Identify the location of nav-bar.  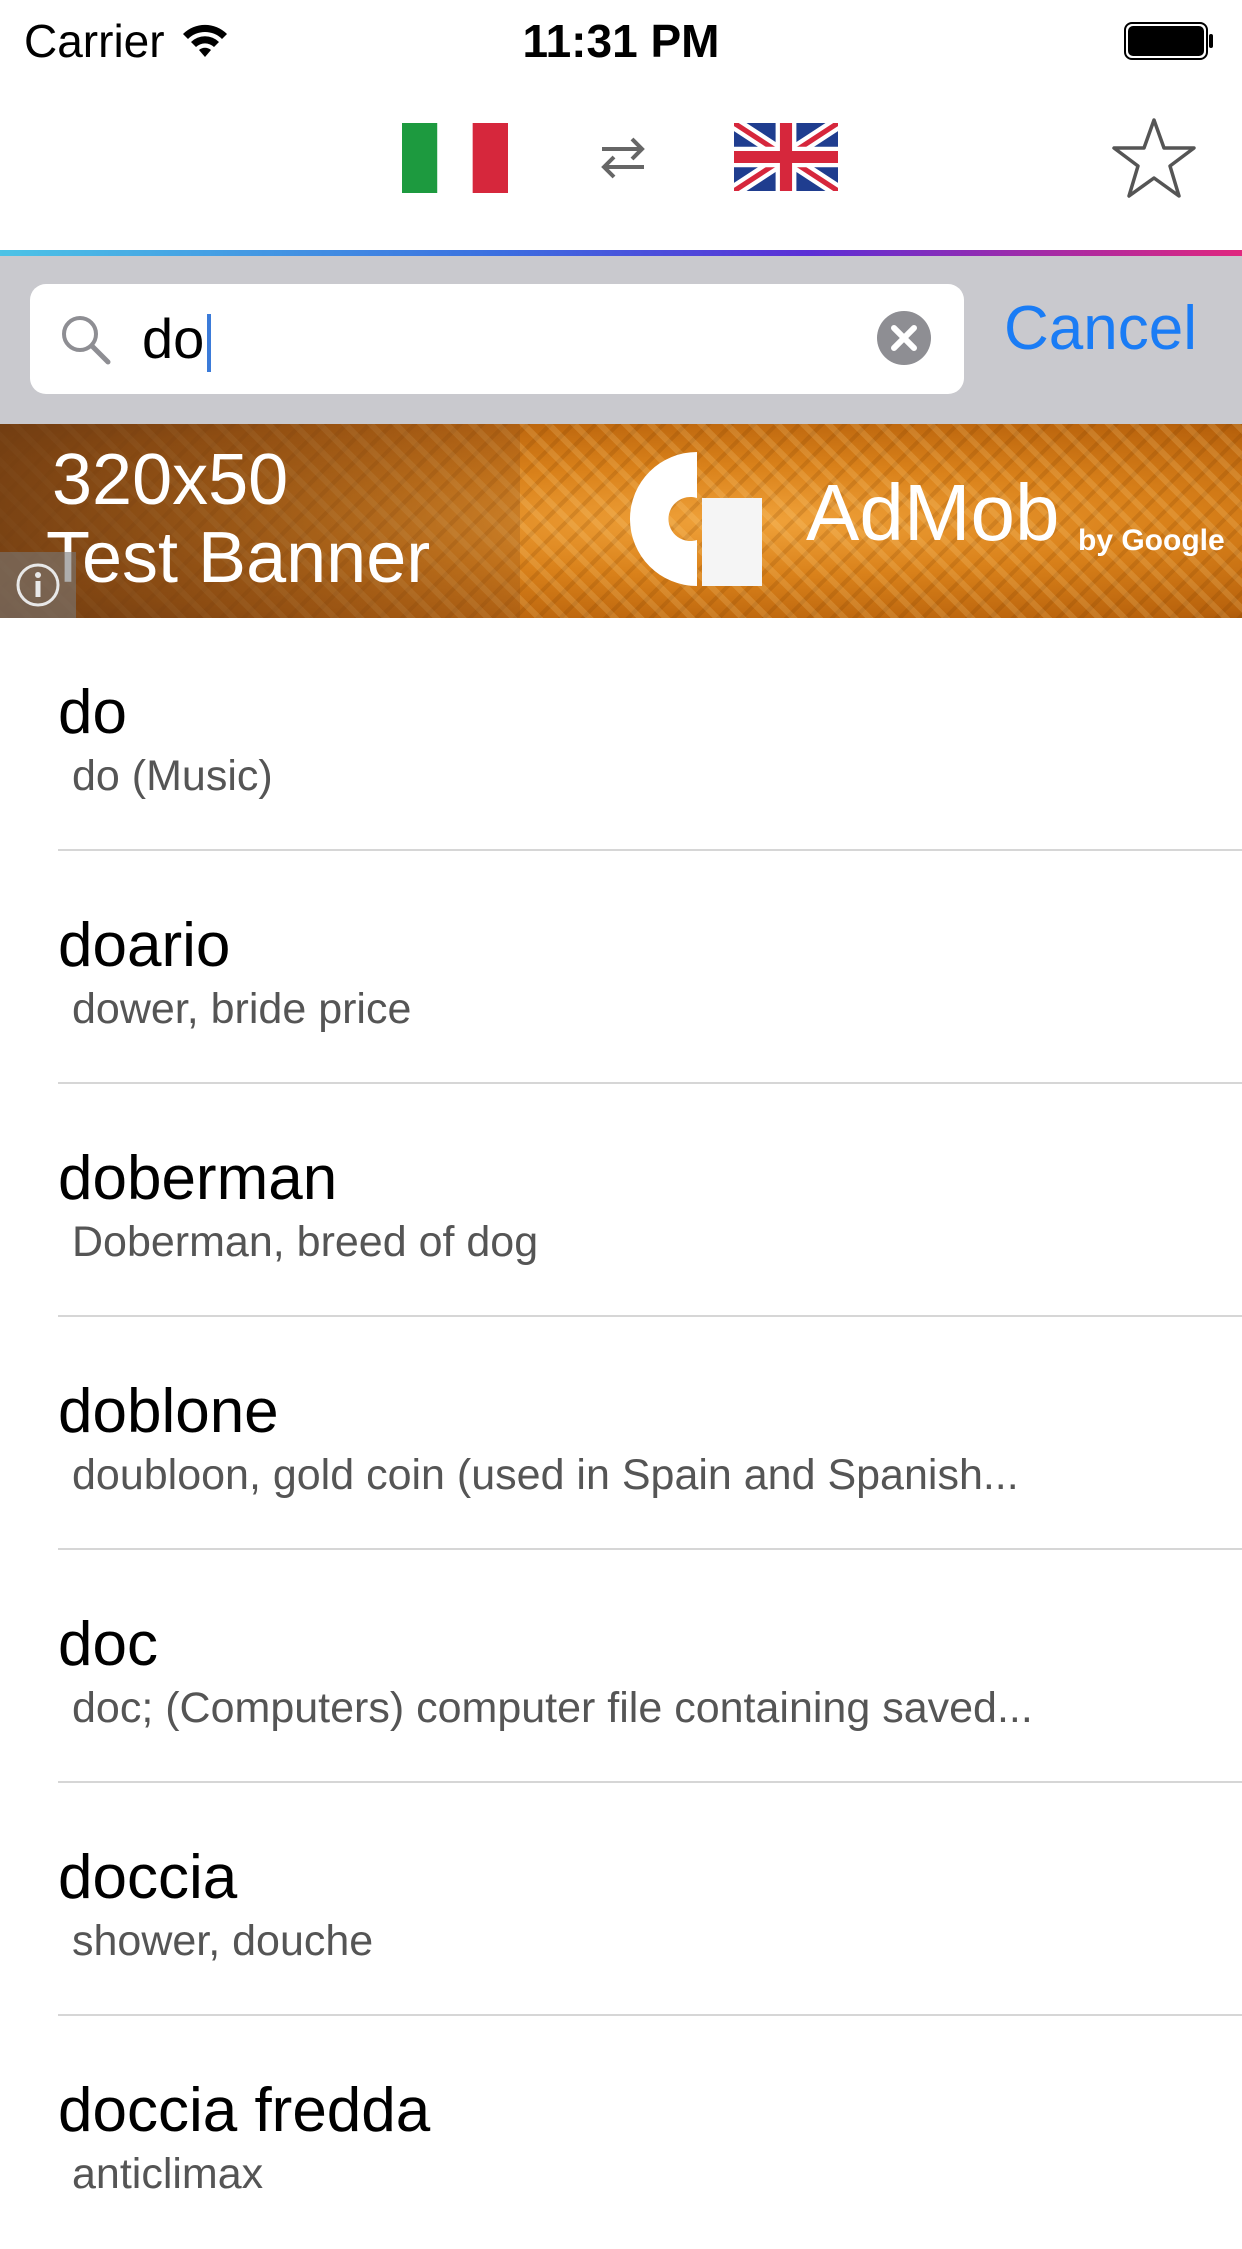
(621, 167).